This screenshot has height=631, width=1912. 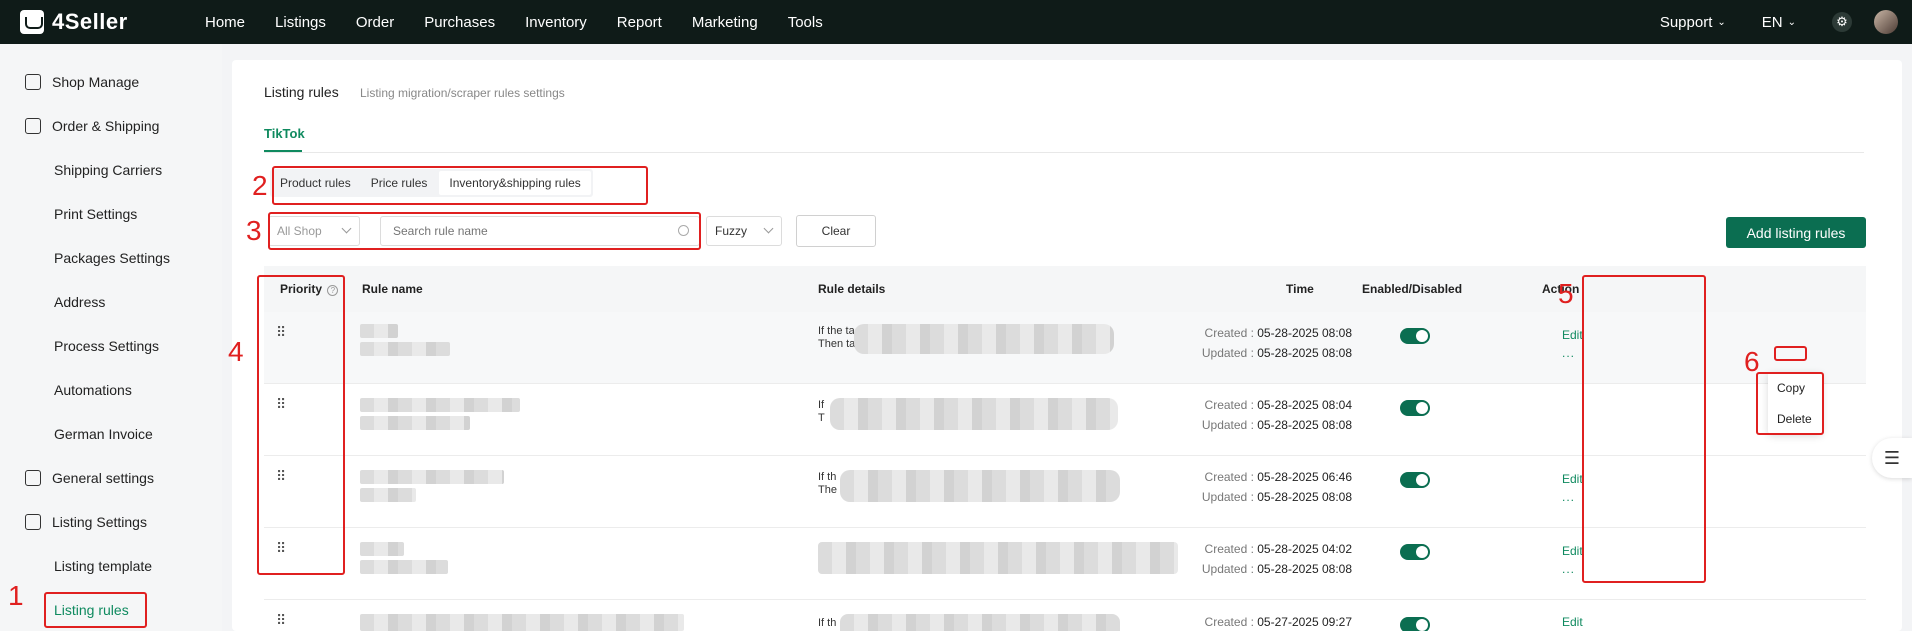 I want to click on chevron-down-icon, so click(x=768, y=228).